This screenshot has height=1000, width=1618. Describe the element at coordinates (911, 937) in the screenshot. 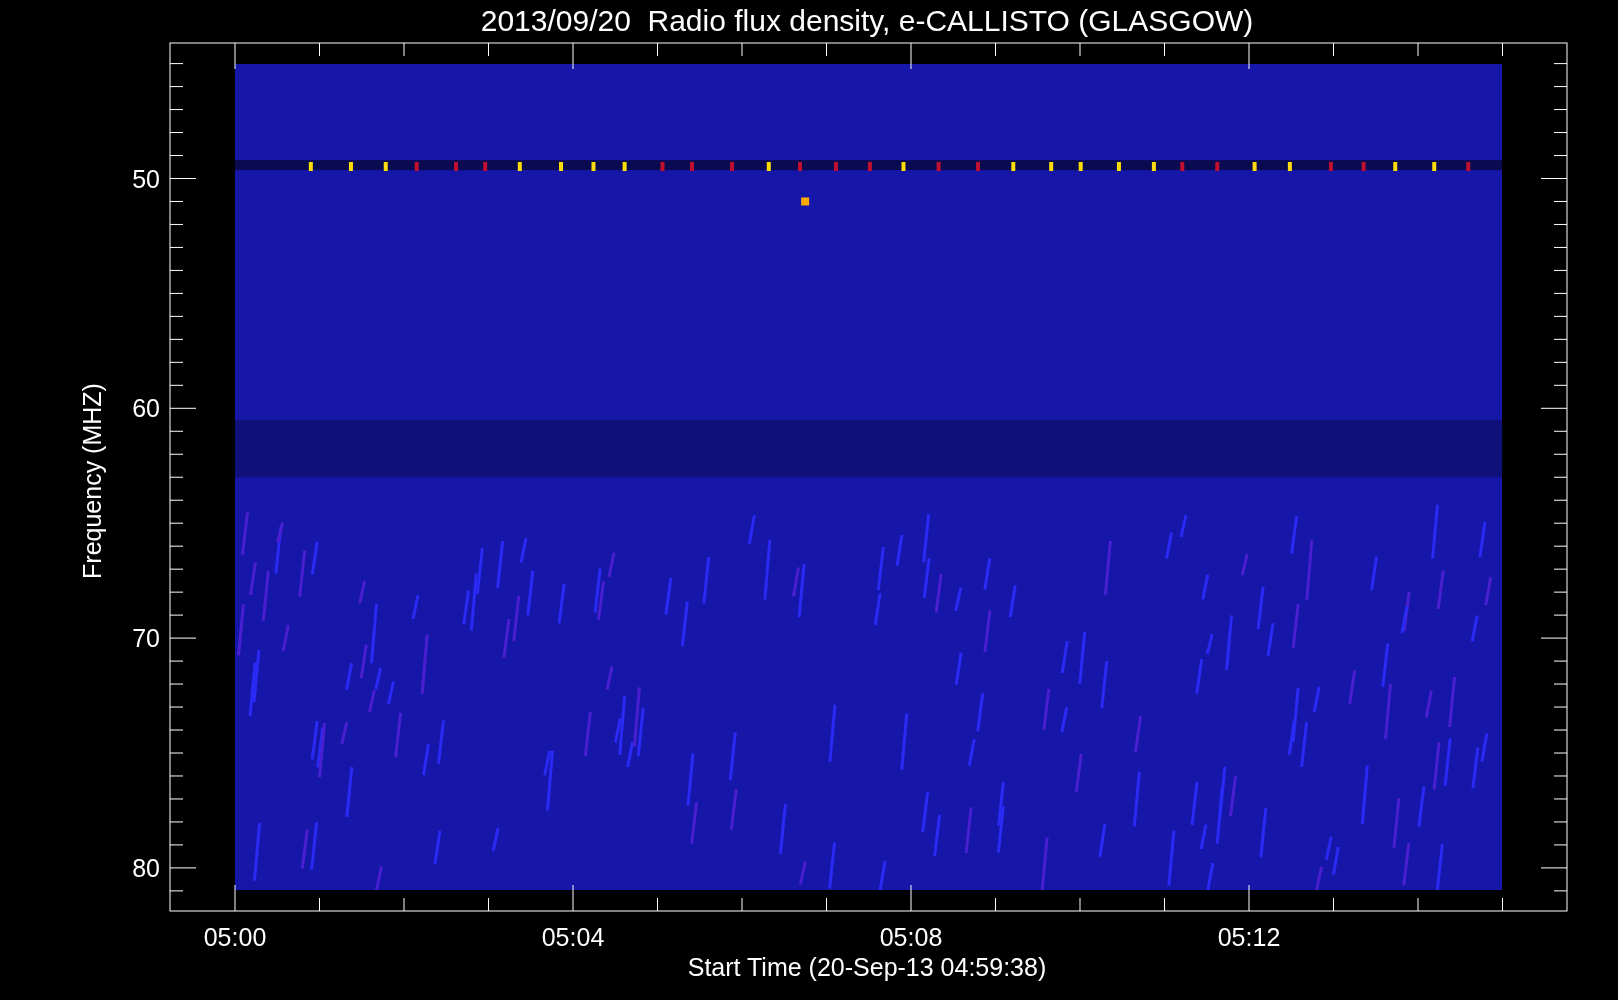

I see `tick-label: 05:08` at that location.